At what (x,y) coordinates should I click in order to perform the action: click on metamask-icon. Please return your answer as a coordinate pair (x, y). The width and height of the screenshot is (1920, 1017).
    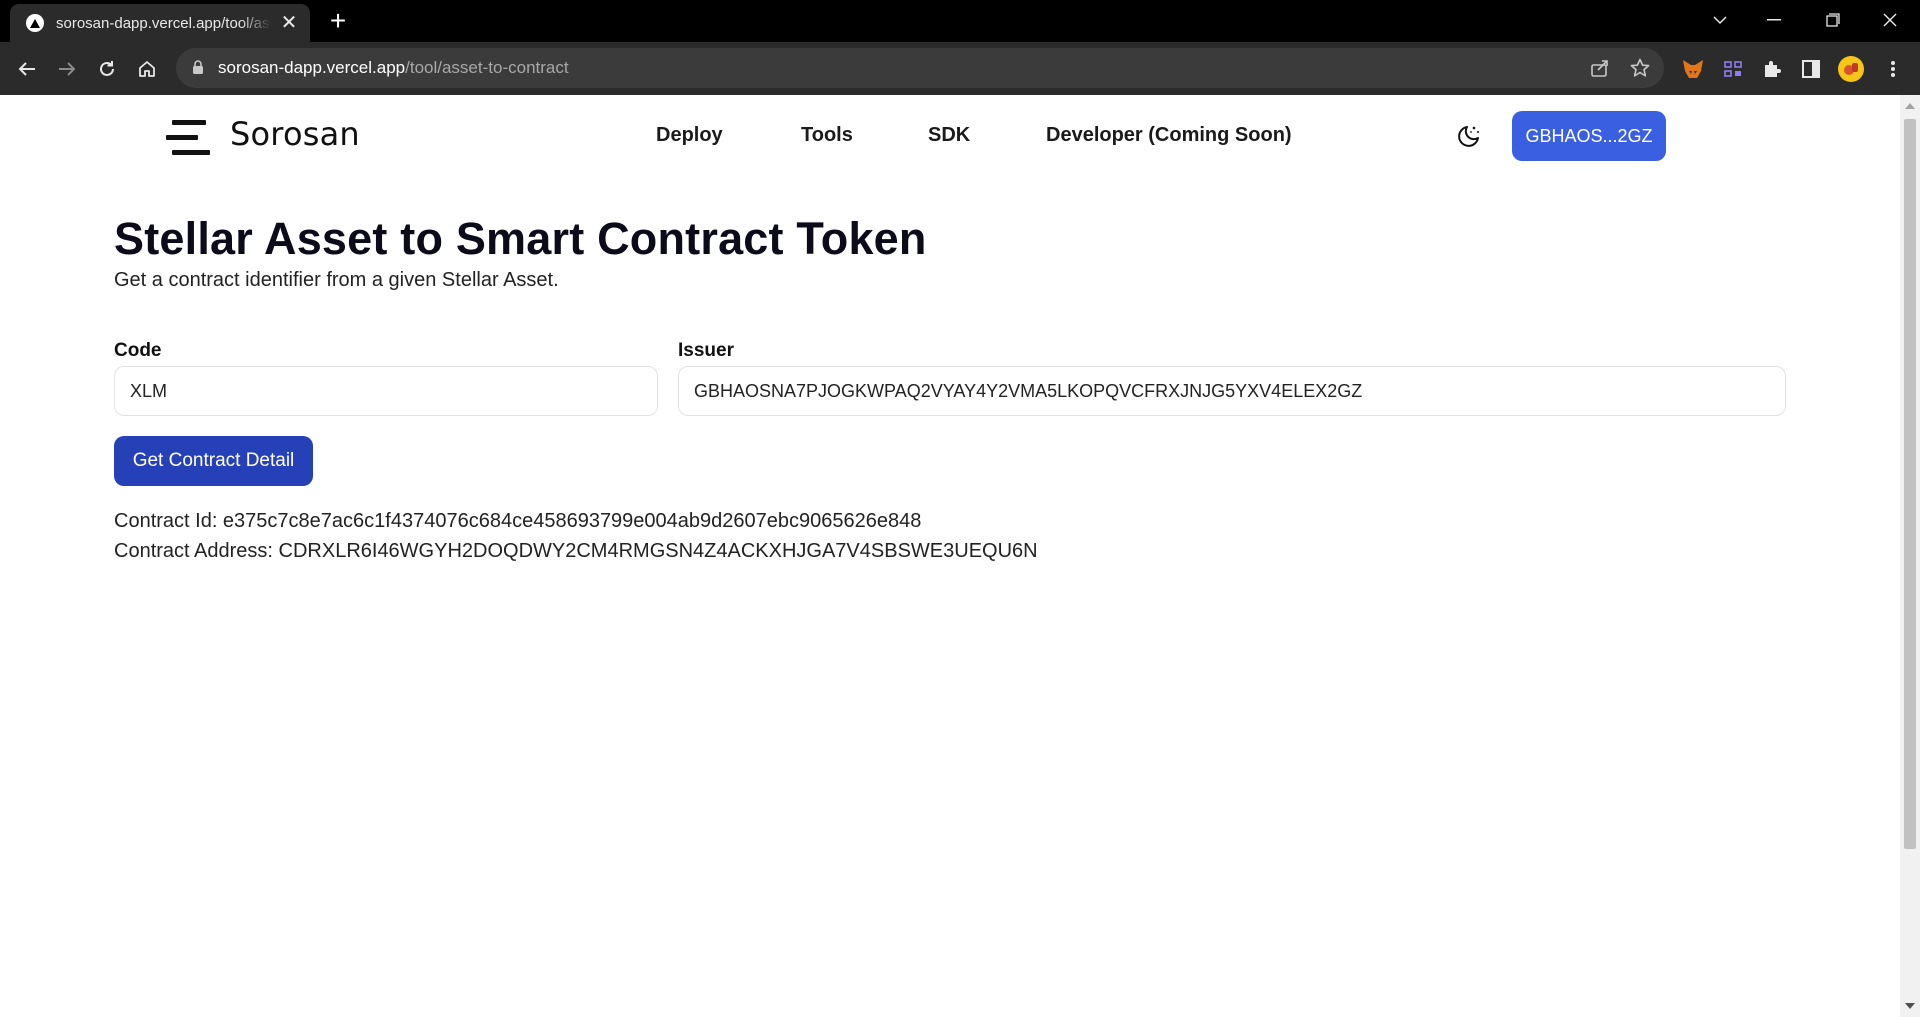
    Looking at the image, I should click on (1693, 69).